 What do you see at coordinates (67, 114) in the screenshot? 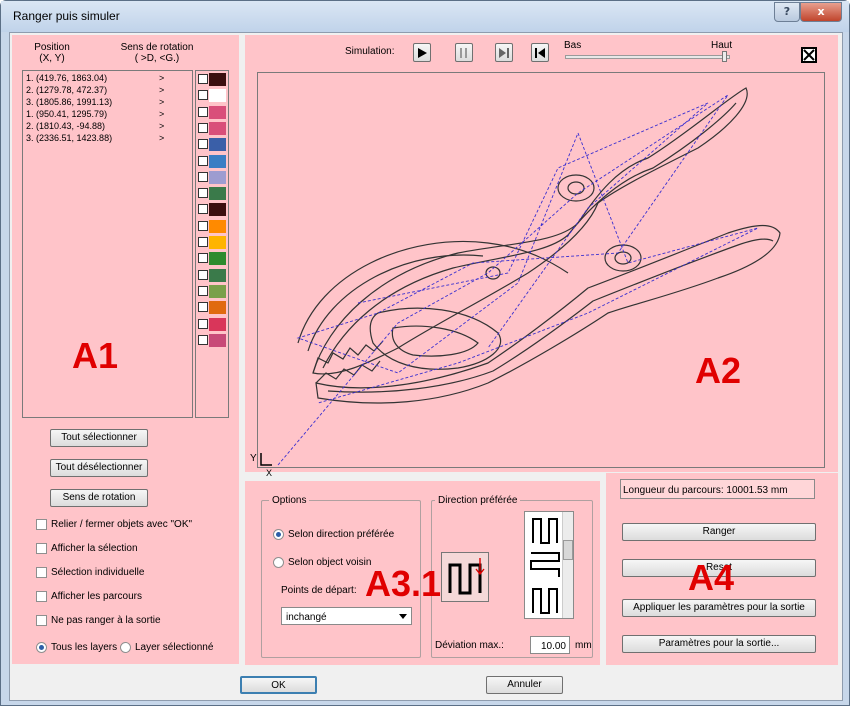
I see `position-value: 1. (950.41, 1295.79)` at bounding box center [67, 114].